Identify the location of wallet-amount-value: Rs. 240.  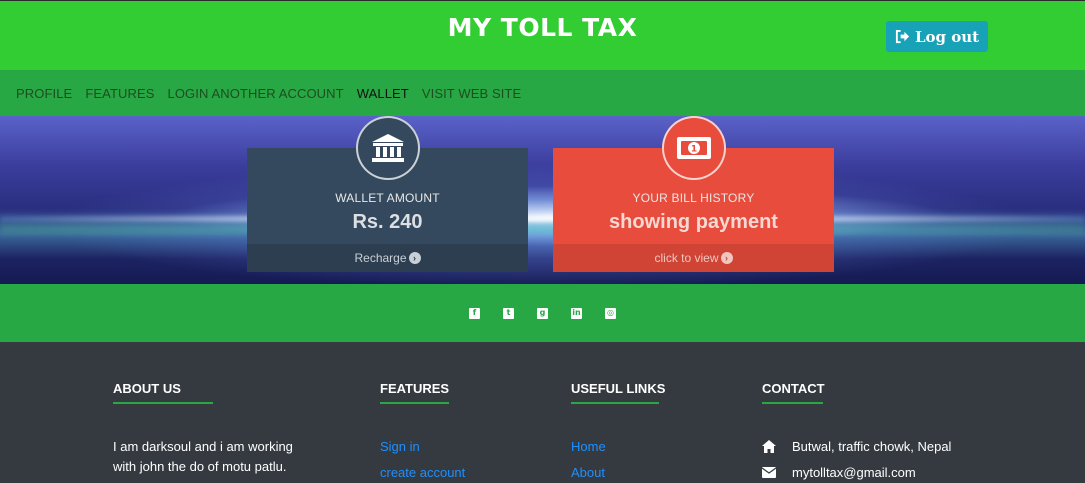
(387, 222).